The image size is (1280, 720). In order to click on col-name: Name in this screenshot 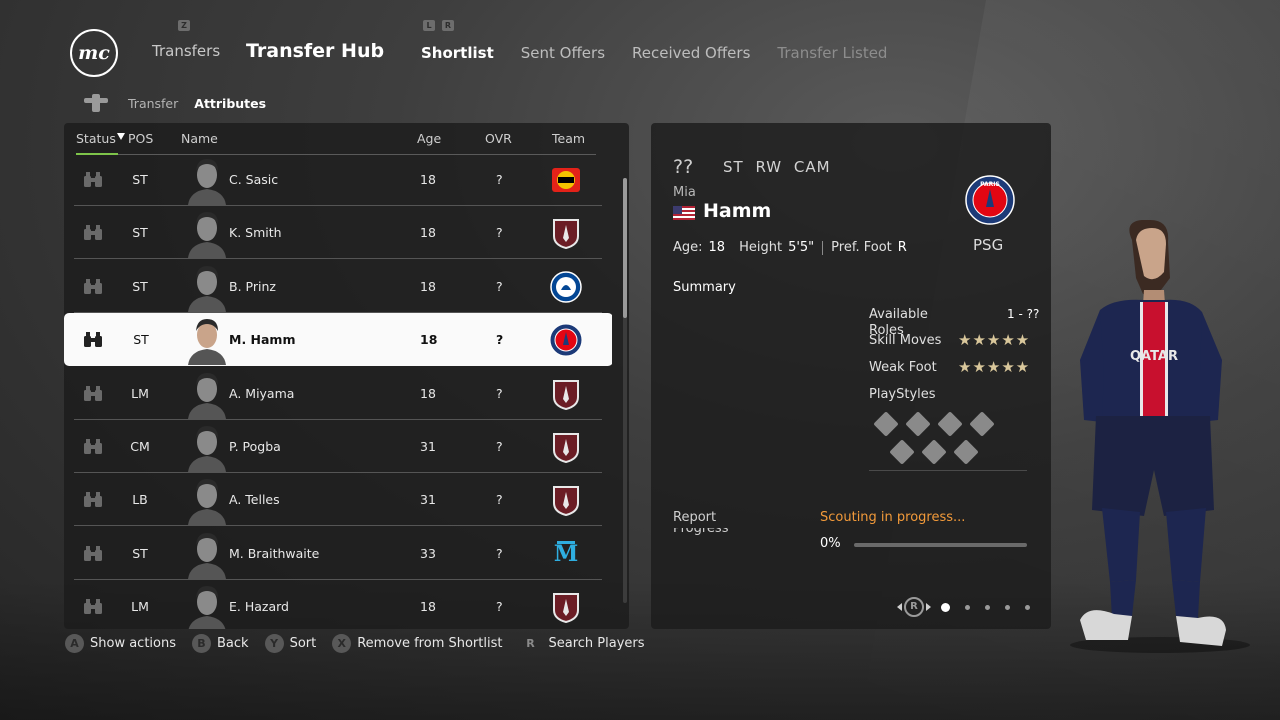, I will do `click(199, 138)`.